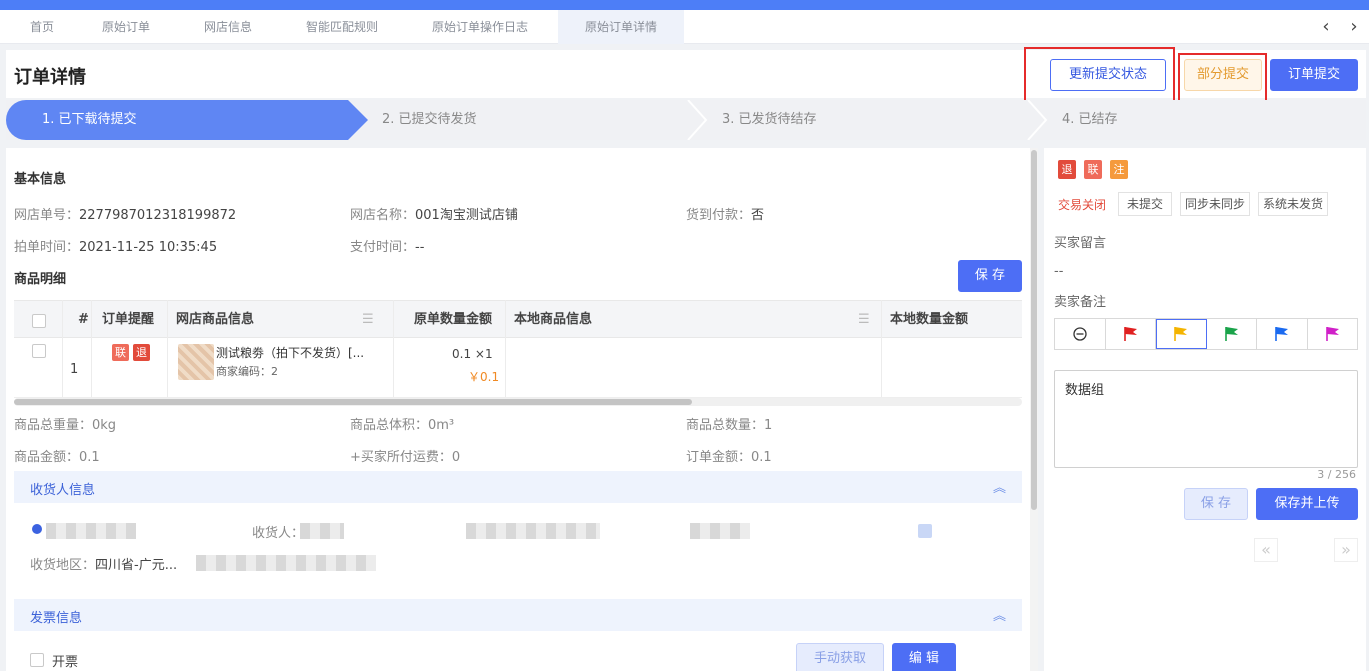  What do you see at coordinates (74, 369) in the screenshot?
I see `row-index: 1` at bounding box center [74, 369].